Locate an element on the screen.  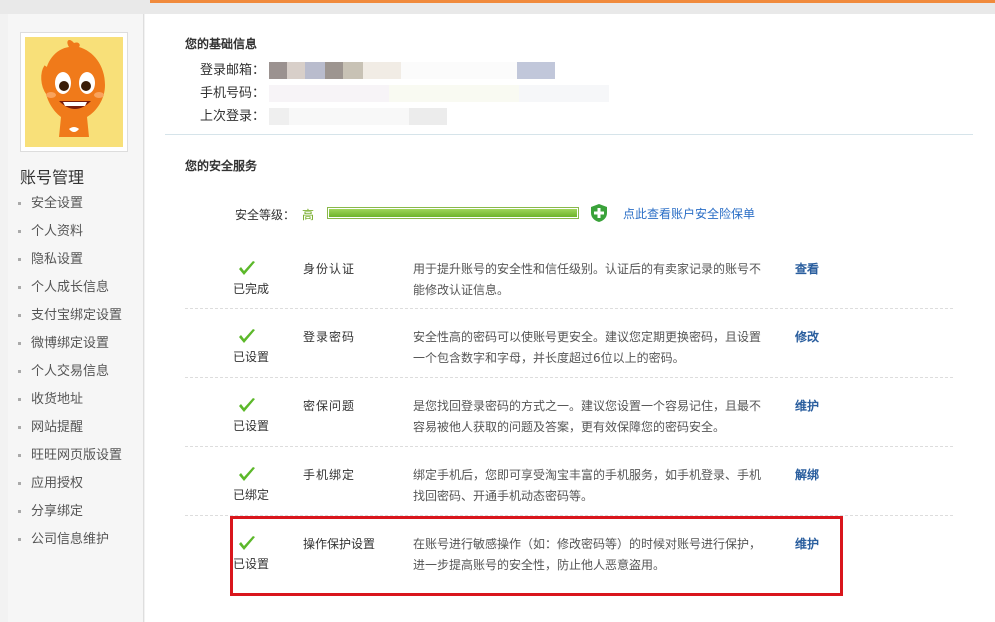
sidebar-title: 账号管理 is located at coordinates (52, 177).